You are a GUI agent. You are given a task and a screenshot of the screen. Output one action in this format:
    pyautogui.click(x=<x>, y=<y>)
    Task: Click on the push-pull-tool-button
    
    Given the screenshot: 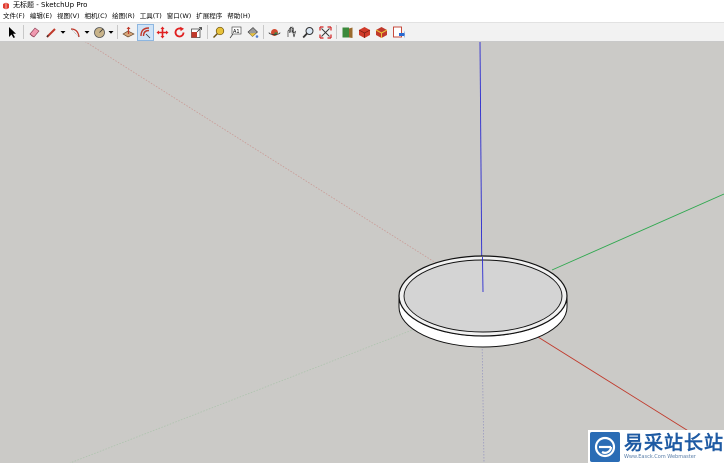 What is the action you would take?
    pyautogui.click(x=128, y=32)
    